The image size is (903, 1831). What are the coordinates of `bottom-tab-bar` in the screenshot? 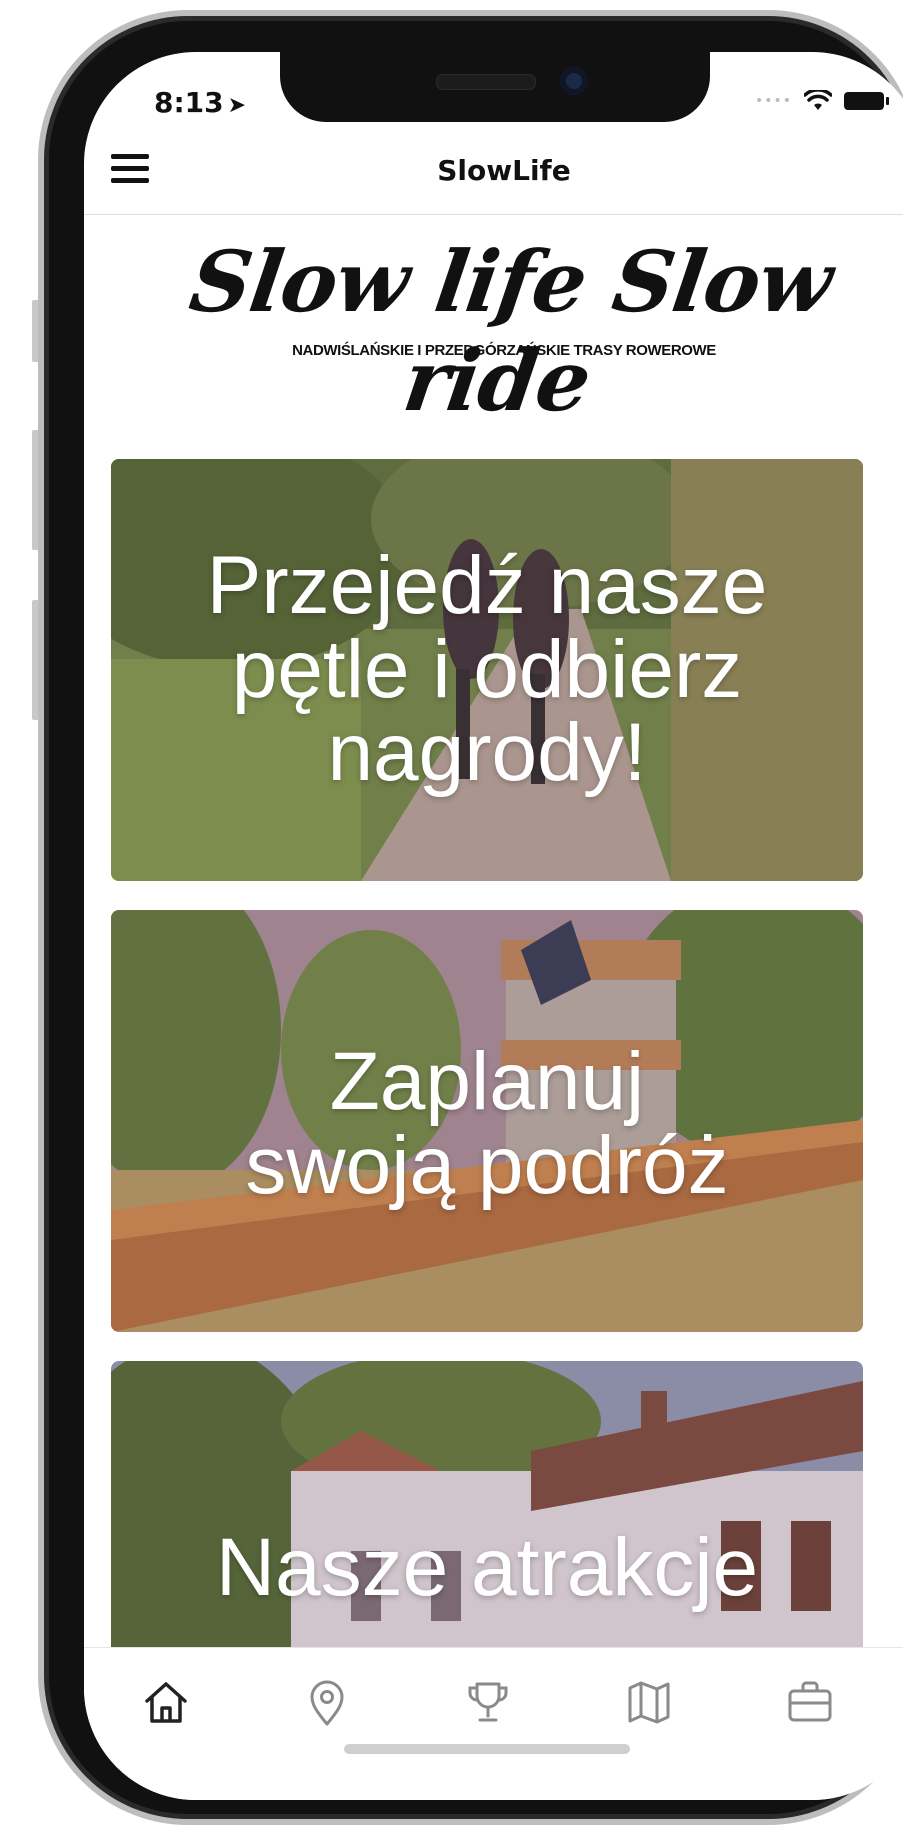 It's located at (493, 1723).